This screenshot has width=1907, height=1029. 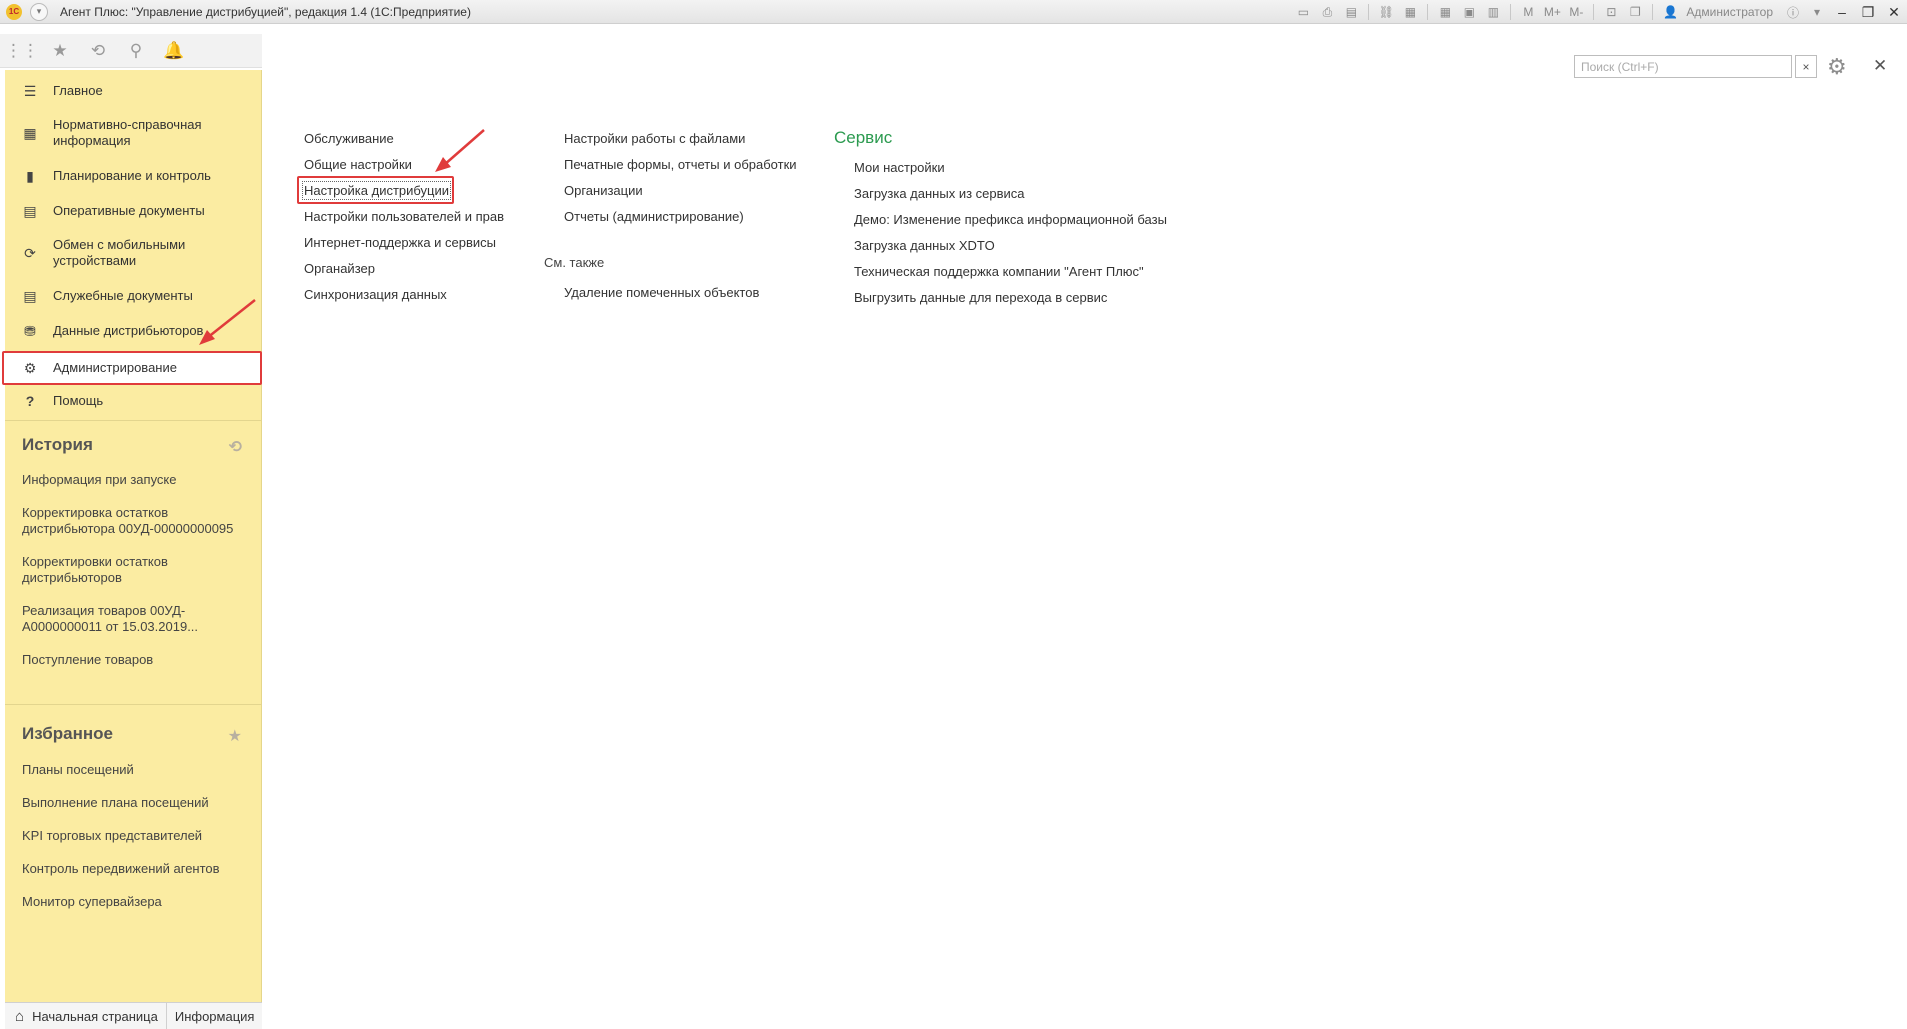 What do you see at coordinates (109, 133) in the screenshot?
I see `sidebar-item-reference: ▦ Нормативно-справочная информация` at bounding box center [109, 133].